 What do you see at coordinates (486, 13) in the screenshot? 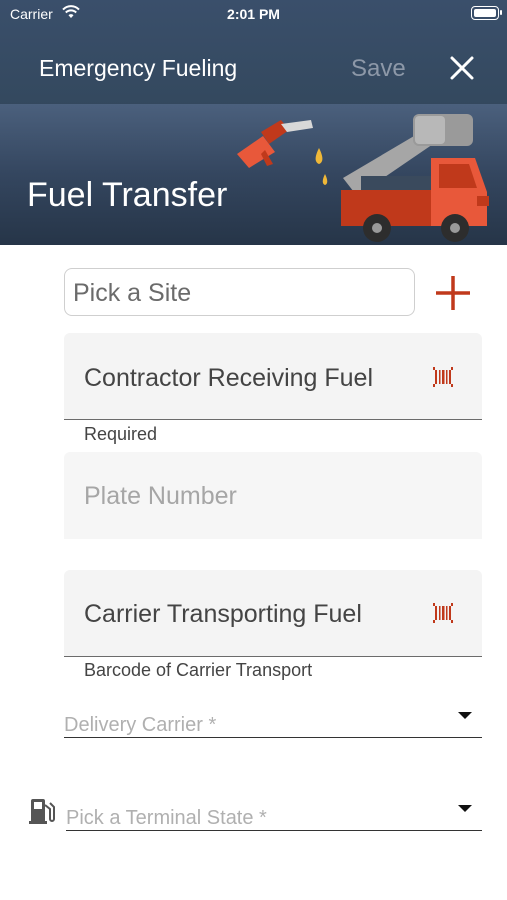
I see `battery-icon` at bounding box center [486, 13].